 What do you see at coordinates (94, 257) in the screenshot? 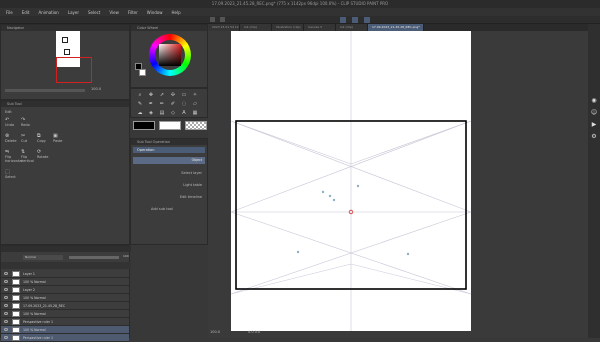
I see `opacity-slider` at bounding box center [94, 257].